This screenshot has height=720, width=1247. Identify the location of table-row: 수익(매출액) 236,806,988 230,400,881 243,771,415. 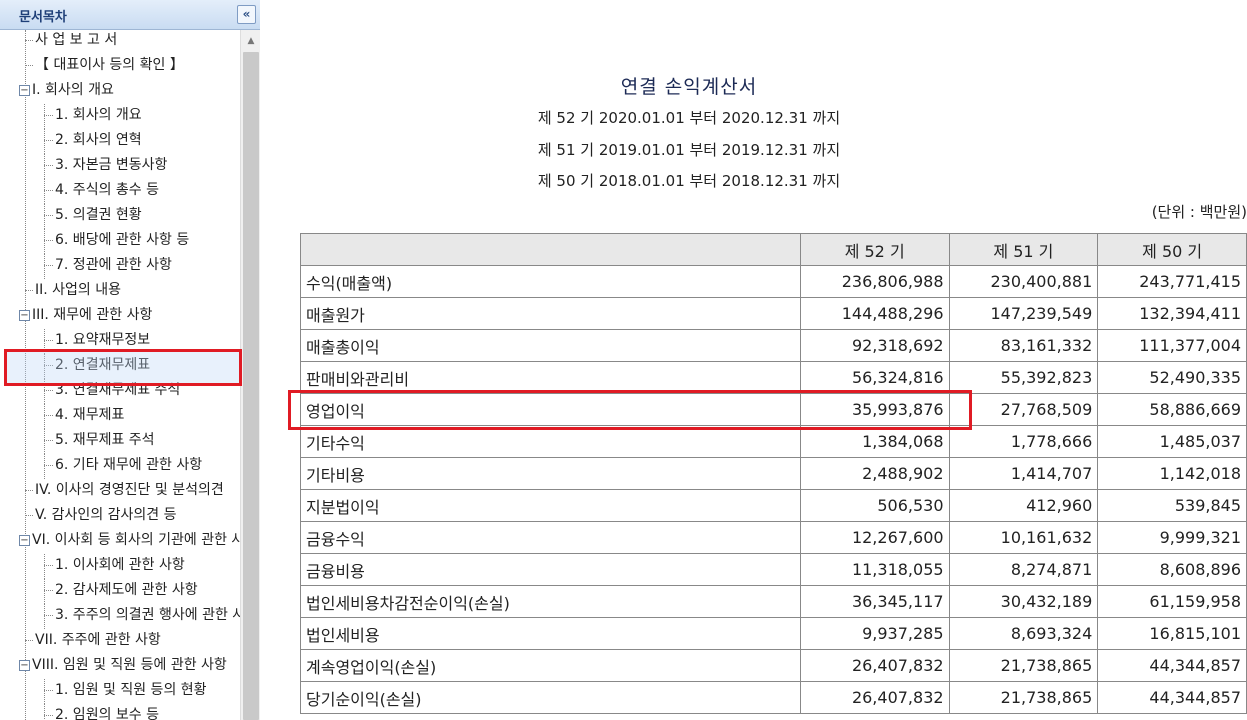
(773, 281).